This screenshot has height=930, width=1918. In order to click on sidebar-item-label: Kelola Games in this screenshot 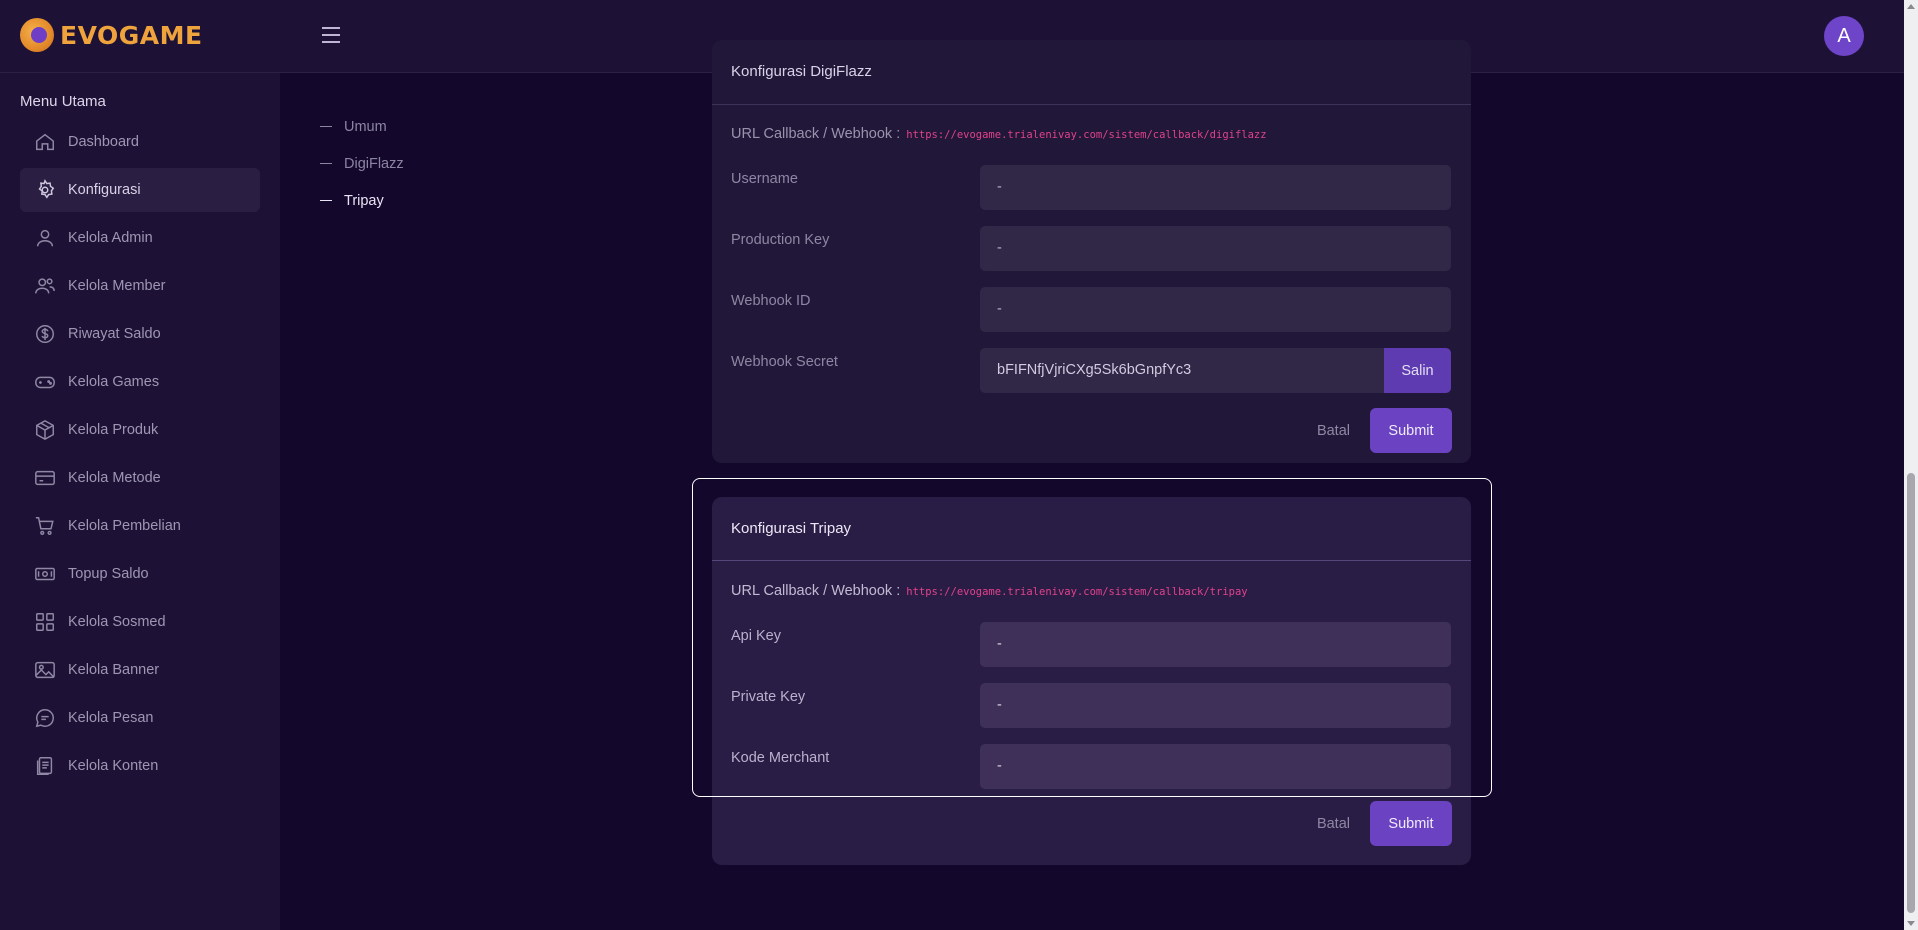, I will do `click(114, 382)`.